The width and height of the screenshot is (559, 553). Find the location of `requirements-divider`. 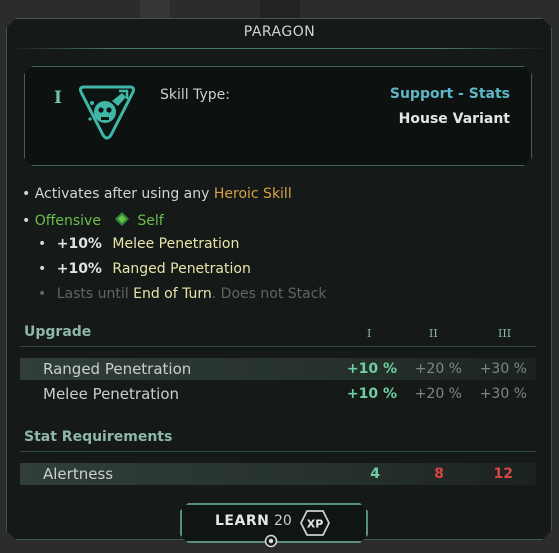

requirements-divider is located at coordinates (278, 451).